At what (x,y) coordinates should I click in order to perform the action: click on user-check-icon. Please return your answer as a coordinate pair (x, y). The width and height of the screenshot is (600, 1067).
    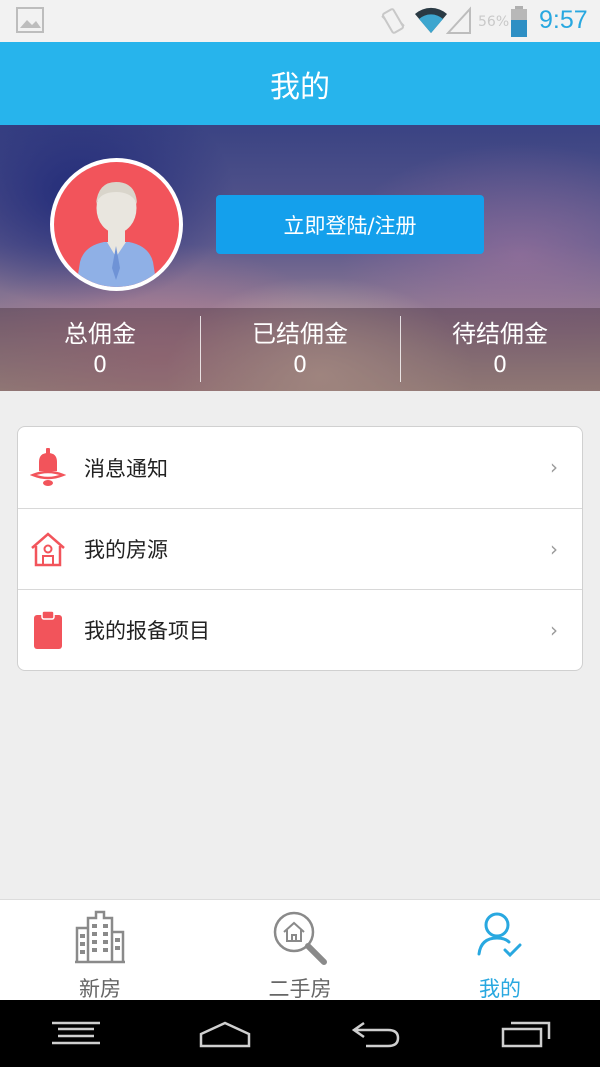
    Looking at the image, I should click on (500, 937).